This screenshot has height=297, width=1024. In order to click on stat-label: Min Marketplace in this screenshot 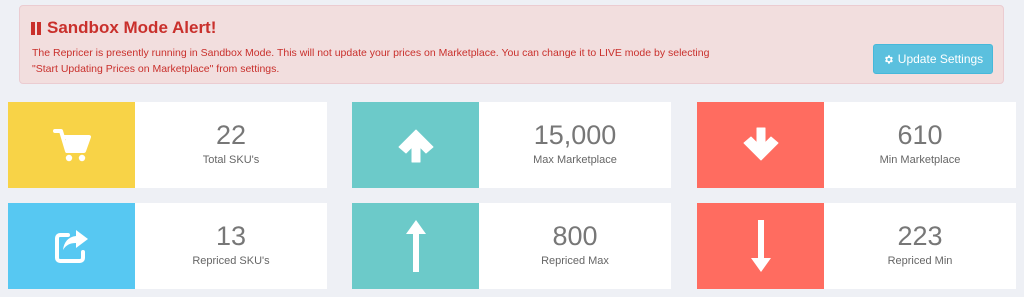, I will do `click(920, 160)`.